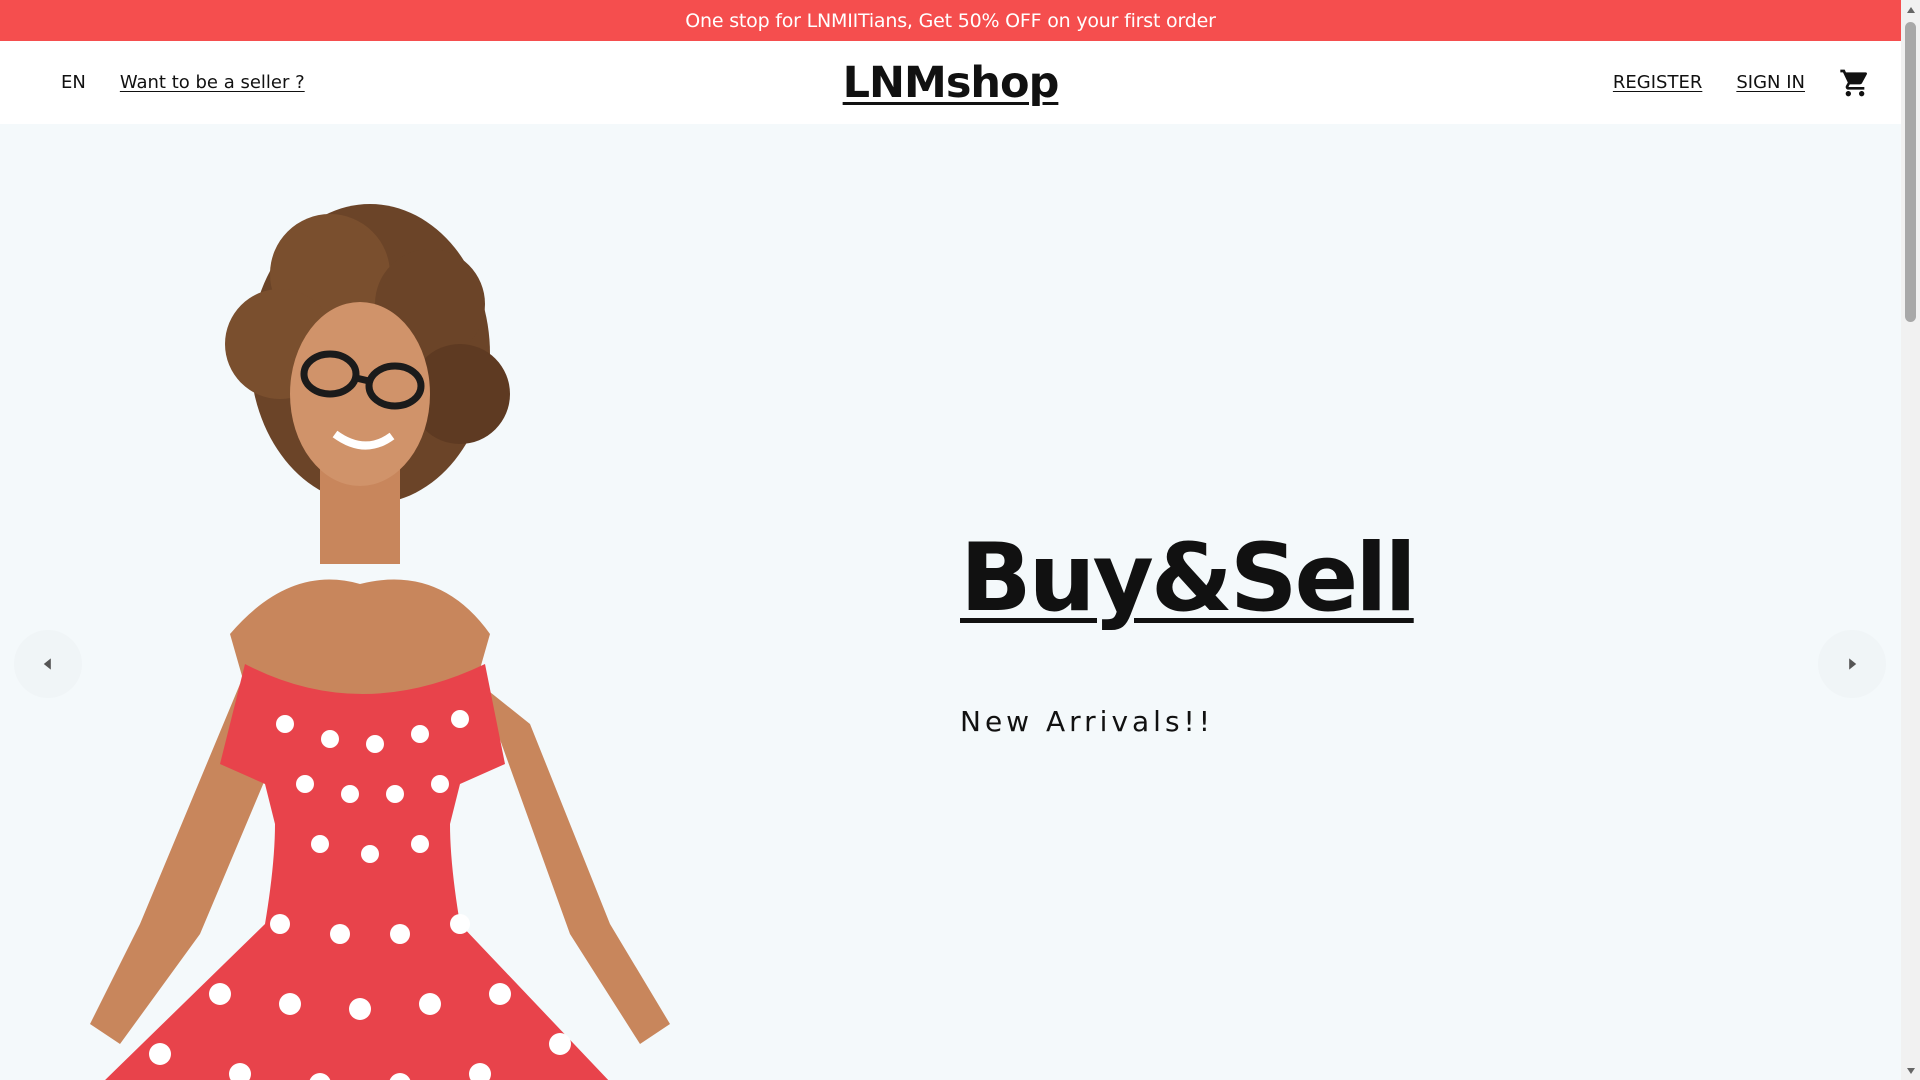 The height and width of the screenshot is (1080, 1920). I want to click on slider-next-button, so click(1852, 664).